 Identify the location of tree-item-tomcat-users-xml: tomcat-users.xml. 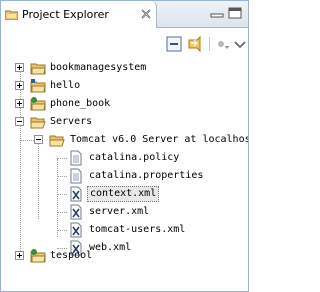
(124, 230).